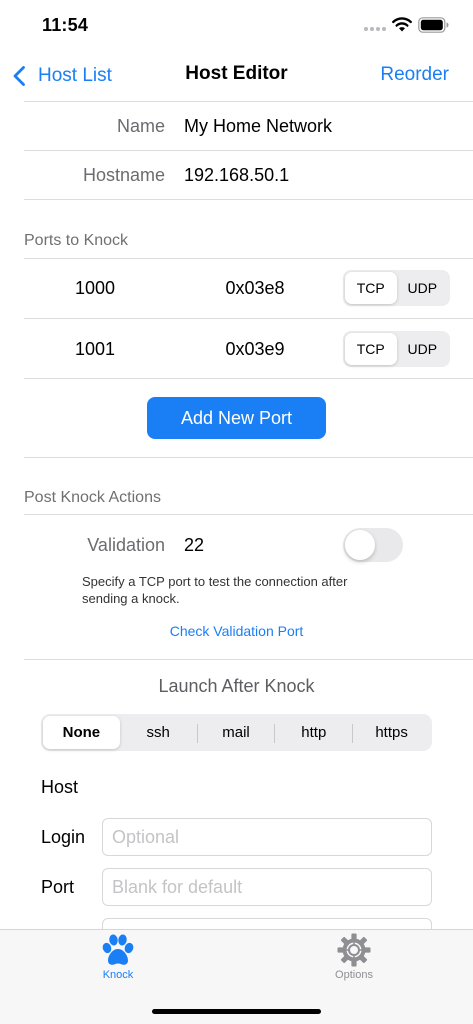 This screenshot has height=1024, width=473. What do you see at coordinates (236, 631) in the screenshot?
I see `check-validation-port-link: Check Validation Port` at bounding box center [236, 631].